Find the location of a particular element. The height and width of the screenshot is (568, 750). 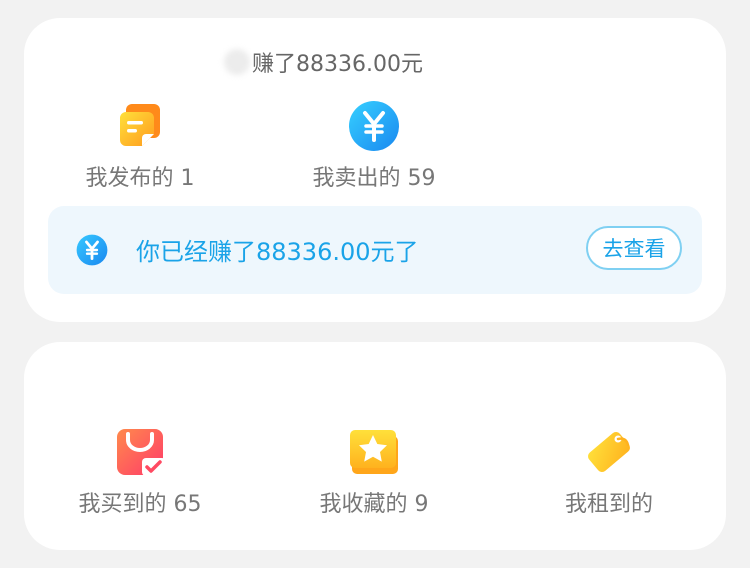

stat-bought-label: 我买到的 is located at coordinates (122, 504).